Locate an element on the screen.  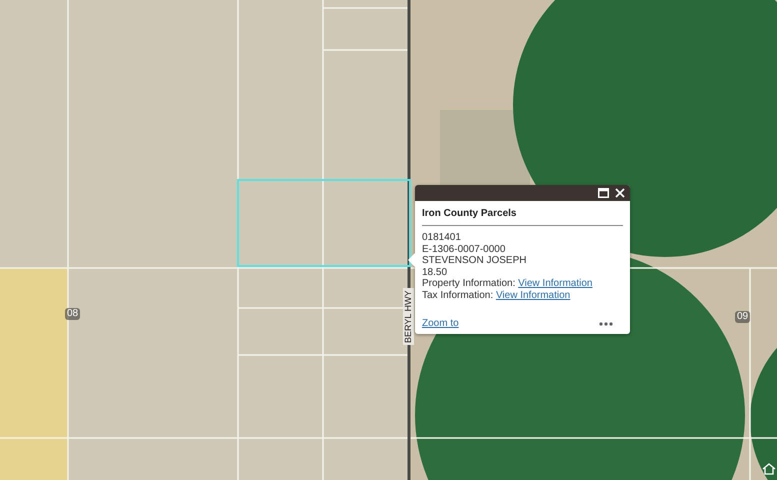
attribute-value: E-1306-0007-0000 is located at coordinates (464, 249).